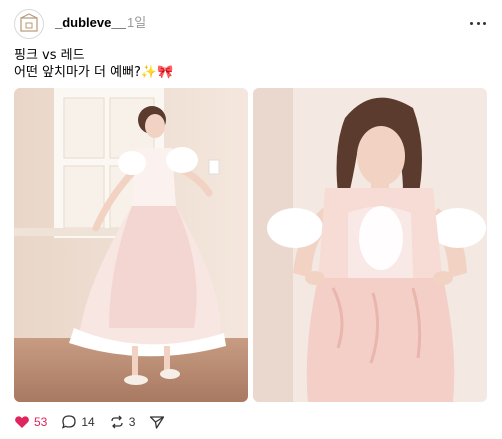 This screenshot has height=439, width=502. Describe the element at coordinates (69, 422) in the screenshot. I see `comment-bubble-icon` at that location.